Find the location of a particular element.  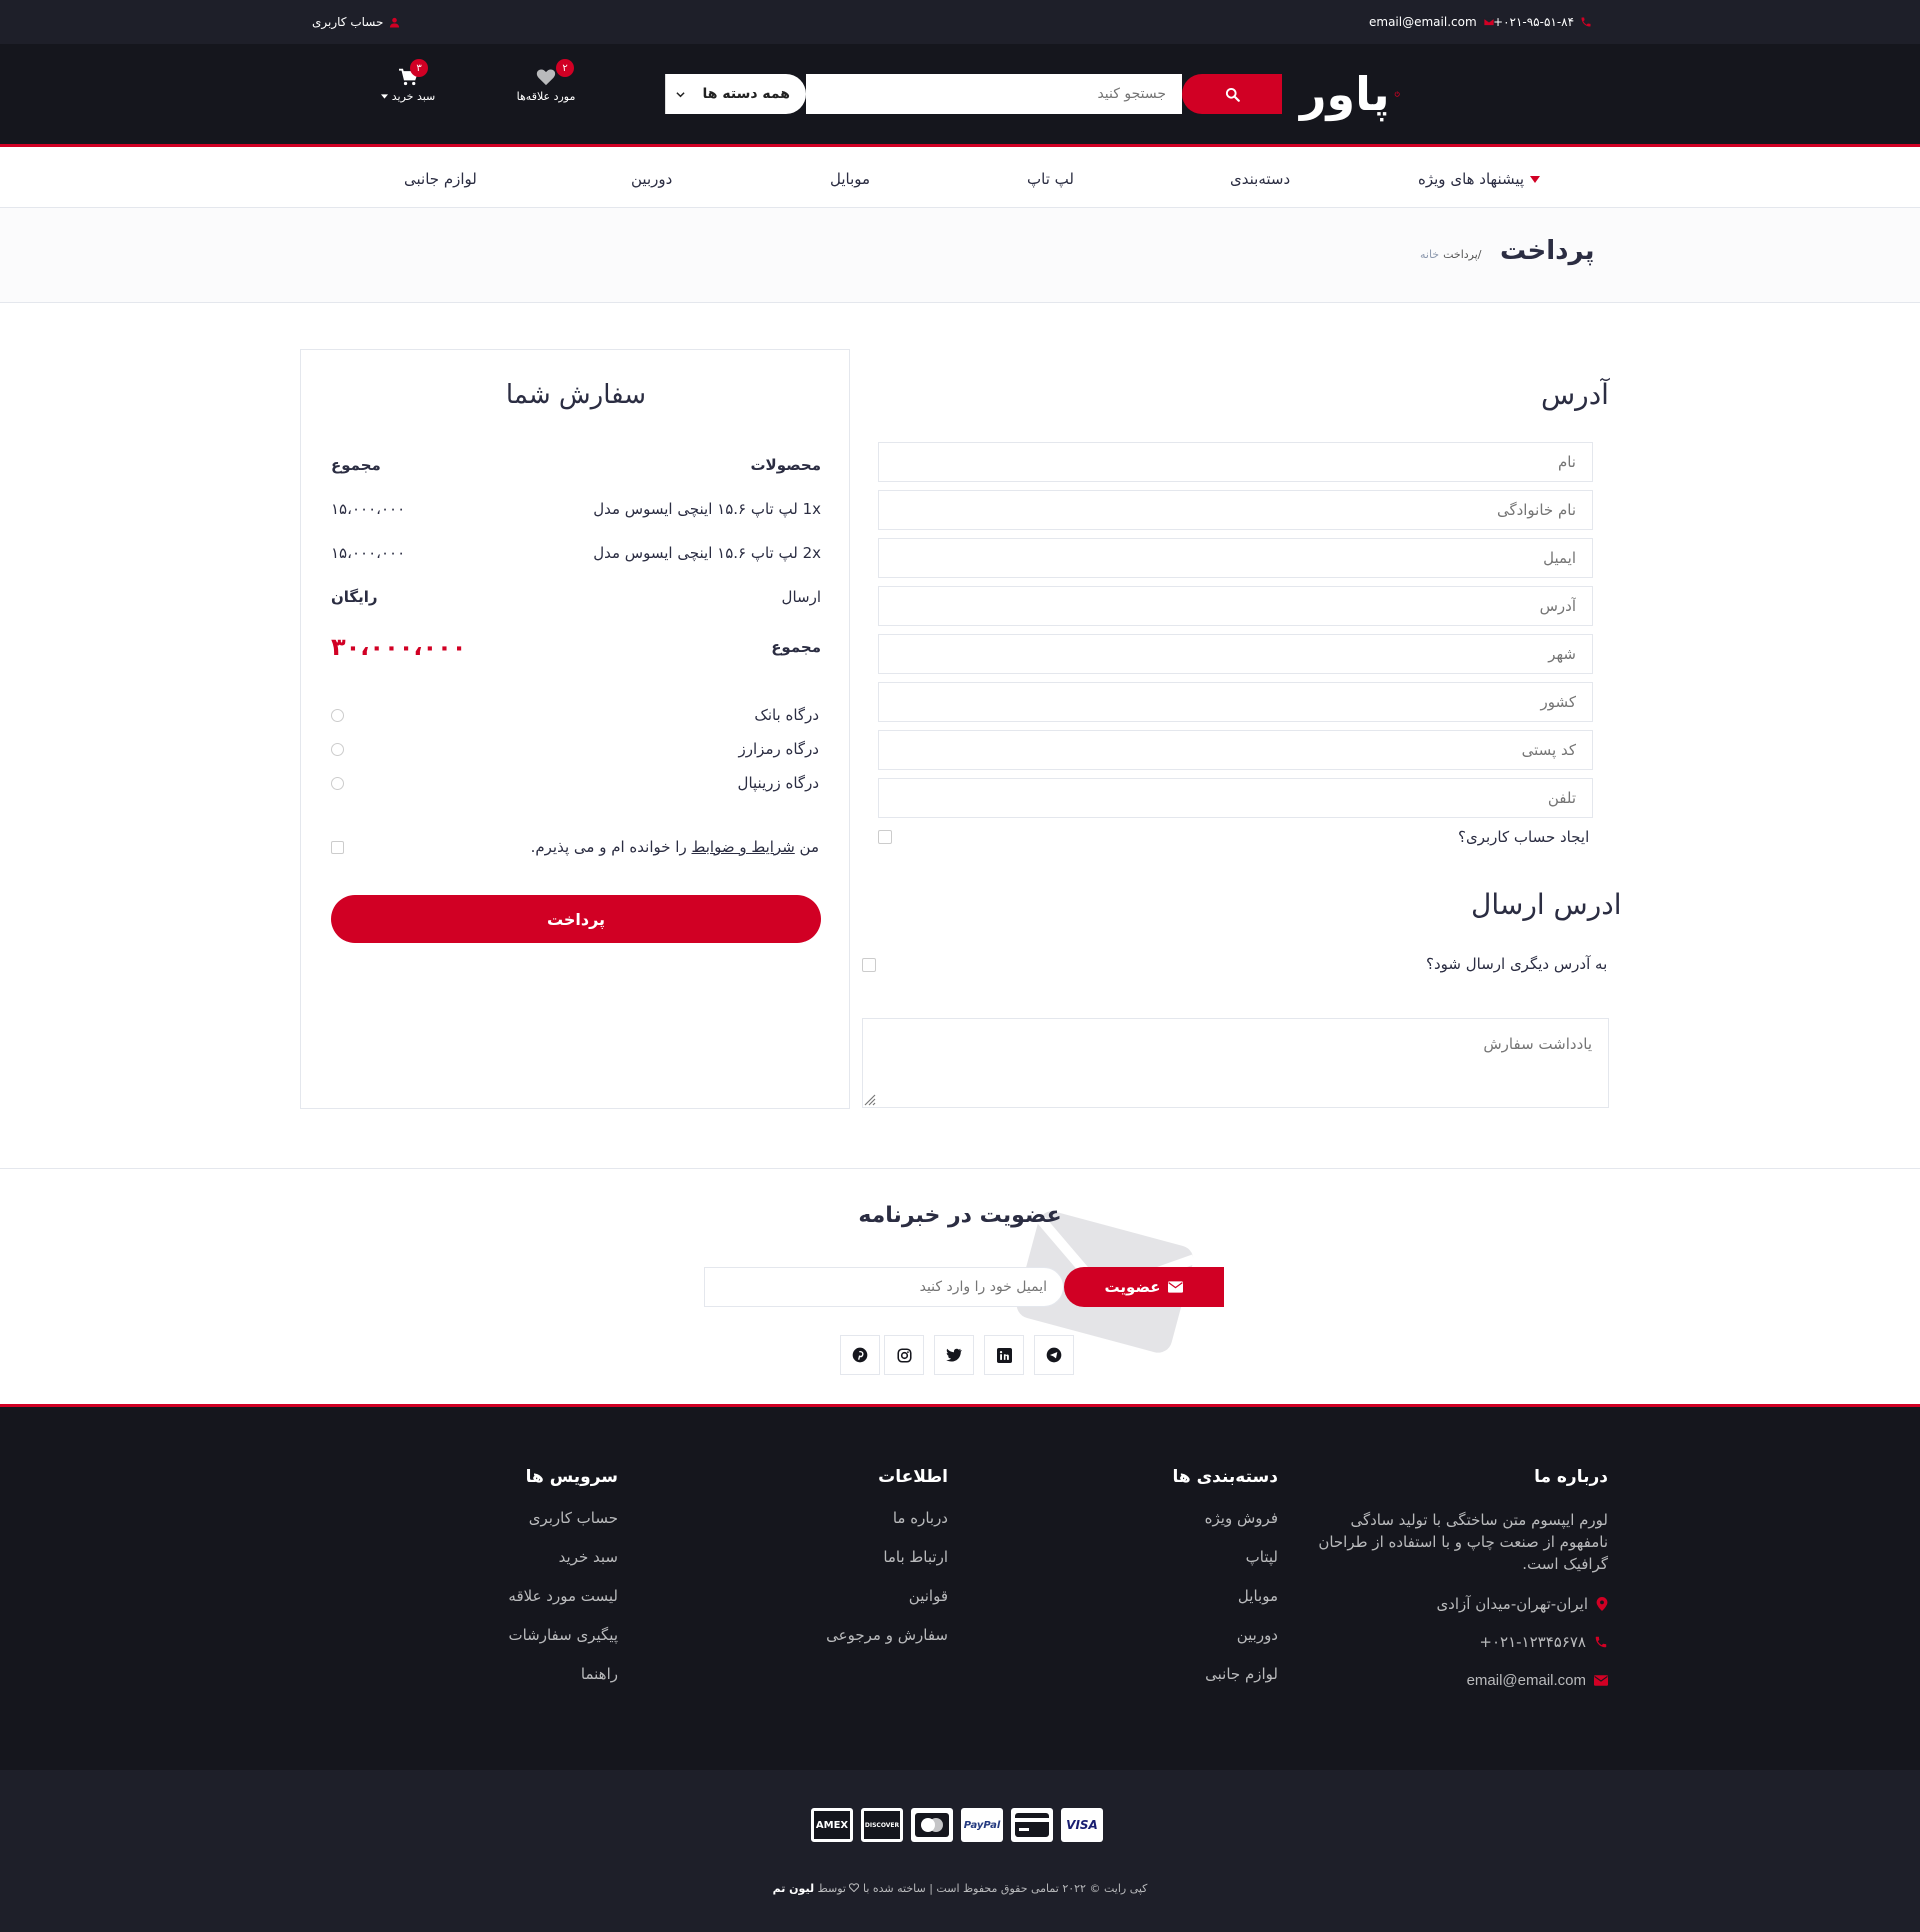

topbar-phone: ۰۲۱-۹۵-۵۱-۸۴+ is located at coordinates (1542, 22).